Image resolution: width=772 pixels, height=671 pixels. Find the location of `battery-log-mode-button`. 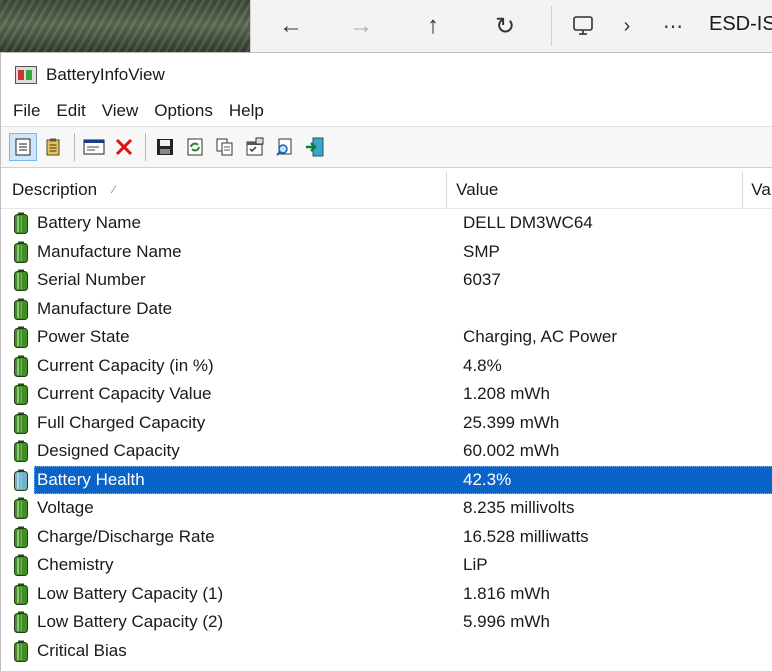

battery-log-mode-button is located at coordinates (53, 147).